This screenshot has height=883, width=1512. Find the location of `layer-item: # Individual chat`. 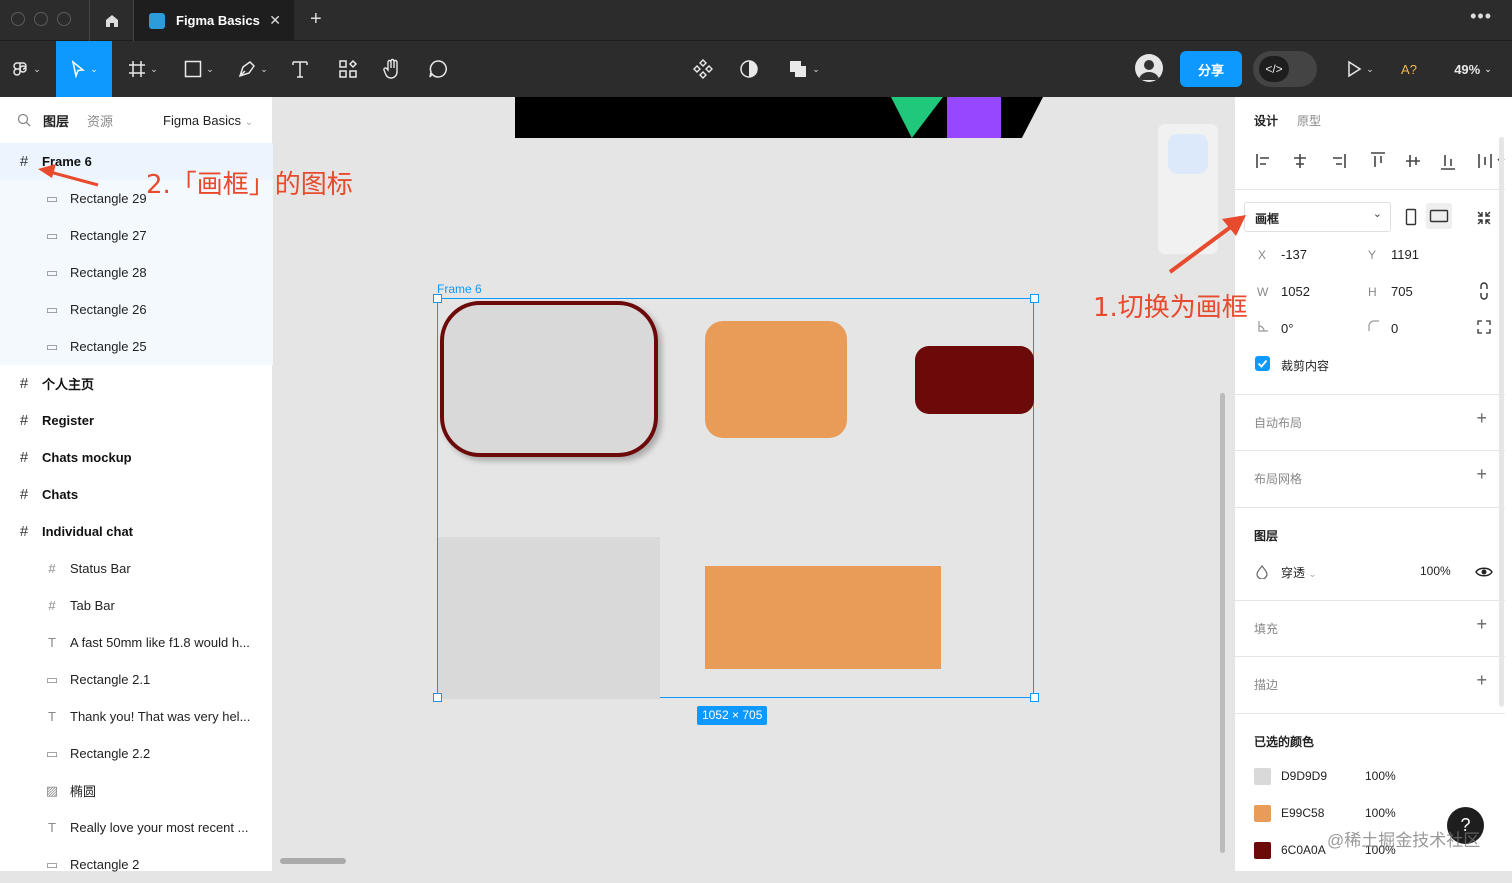

layer-item: # Individual chat is located at coordinates (136, 531).